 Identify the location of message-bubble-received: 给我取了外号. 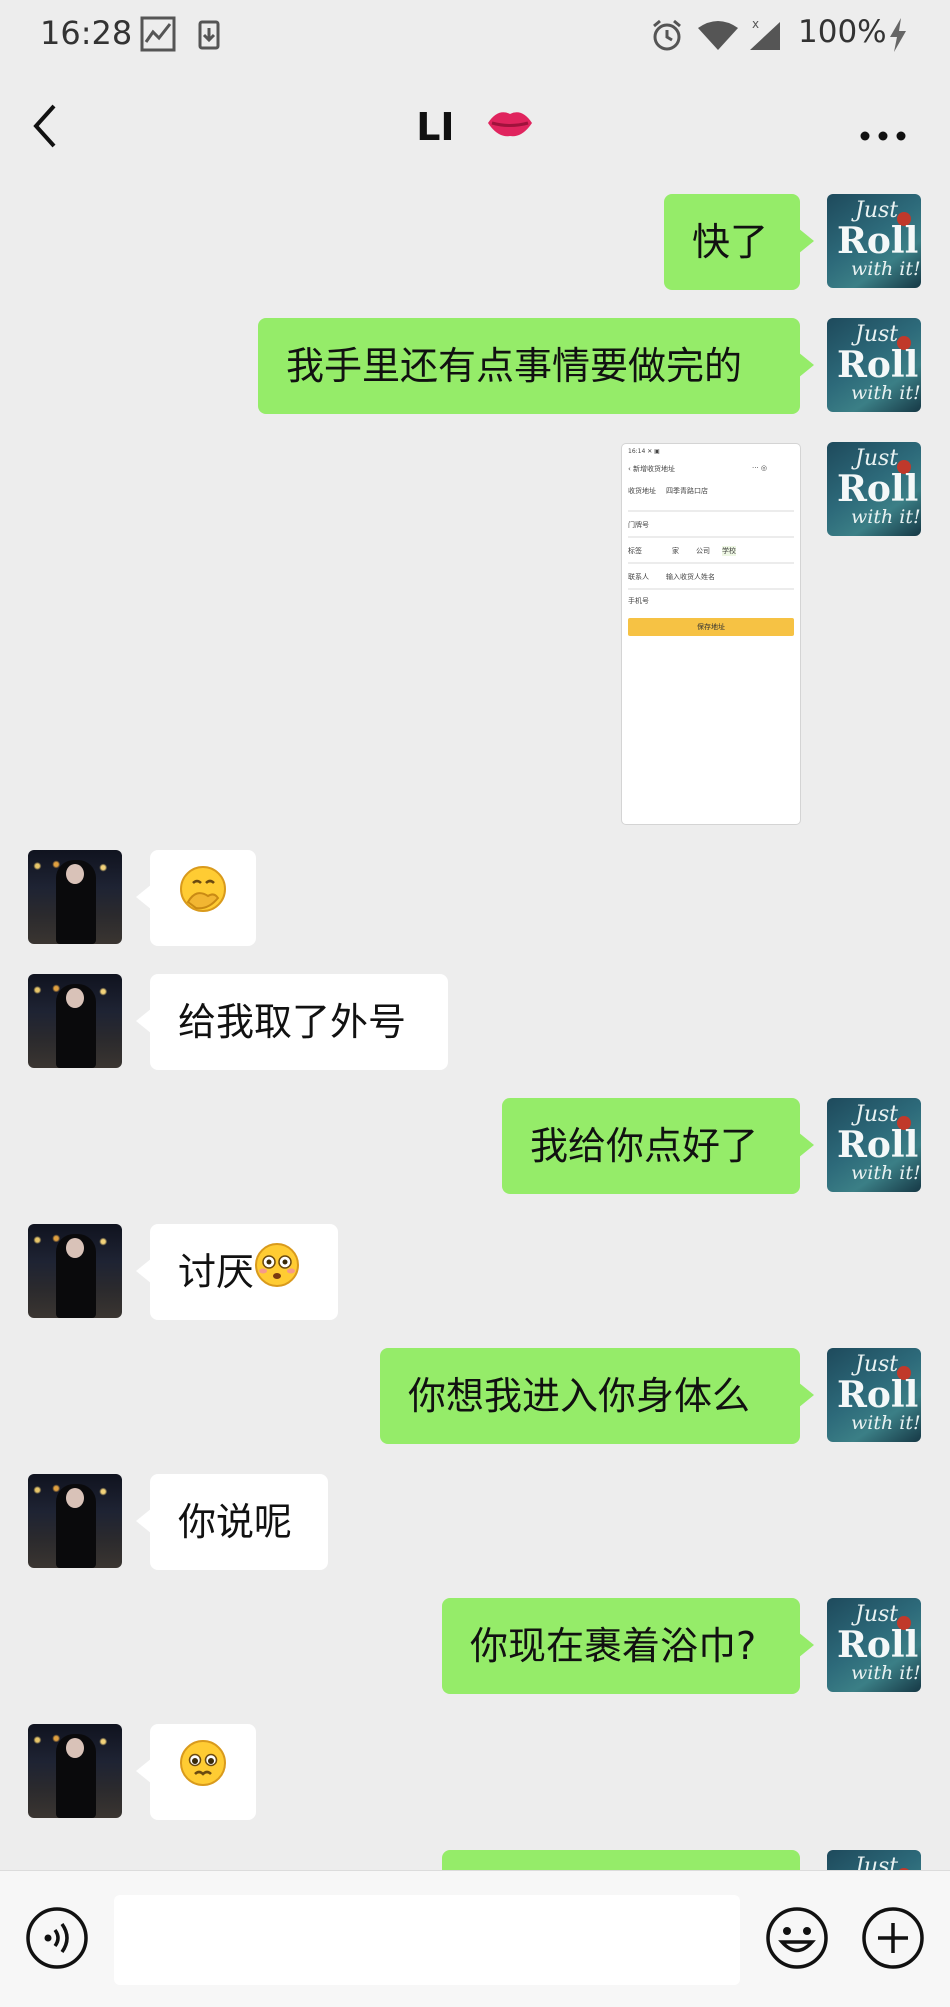
(292, 1022).